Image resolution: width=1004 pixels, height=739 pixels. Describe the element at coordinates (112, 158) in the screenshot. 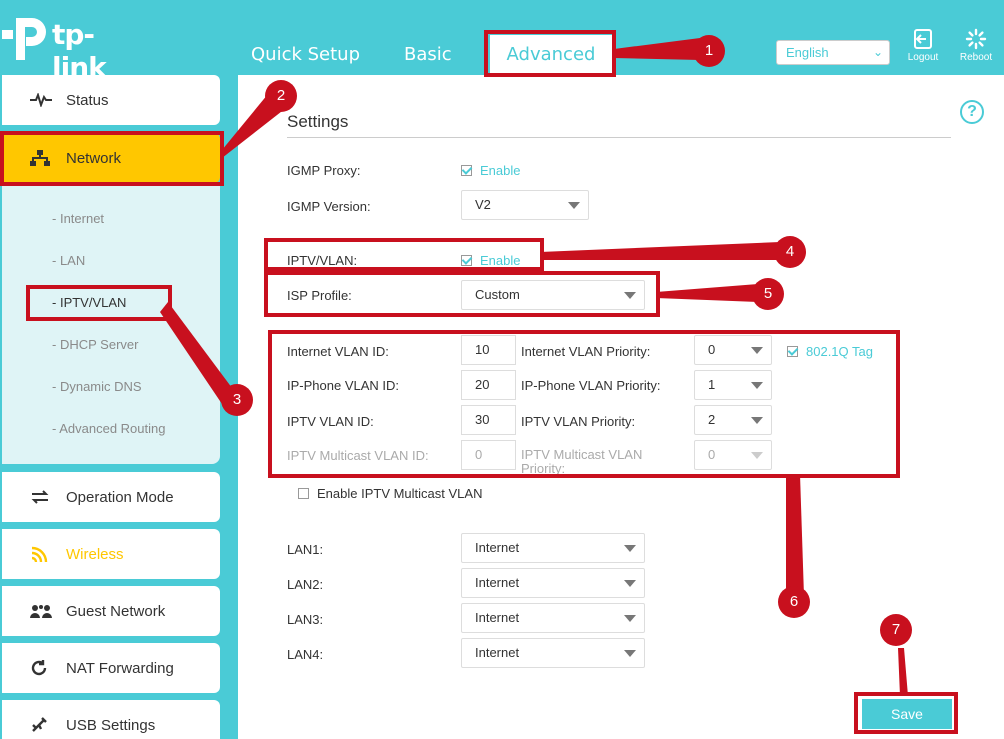

I see `annotation-box-network` at that location.